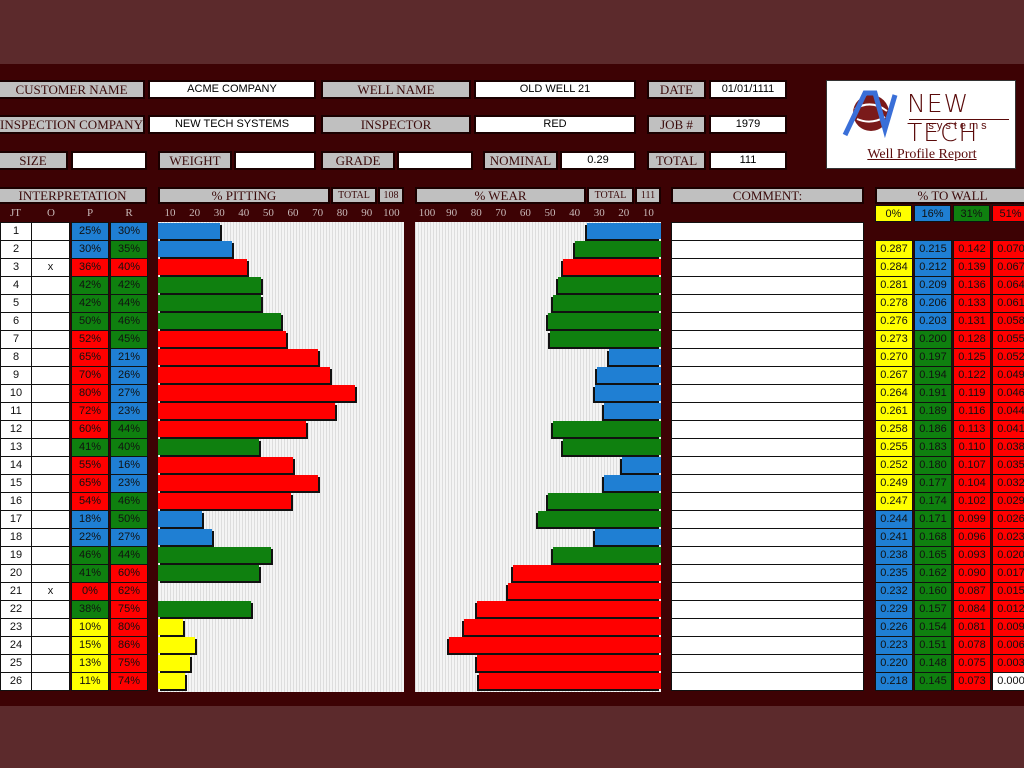  What do you see at coordinates (550, 213) in the screenshot?
I see `wear-tick-label: 50` at bounding box center [550, 213].